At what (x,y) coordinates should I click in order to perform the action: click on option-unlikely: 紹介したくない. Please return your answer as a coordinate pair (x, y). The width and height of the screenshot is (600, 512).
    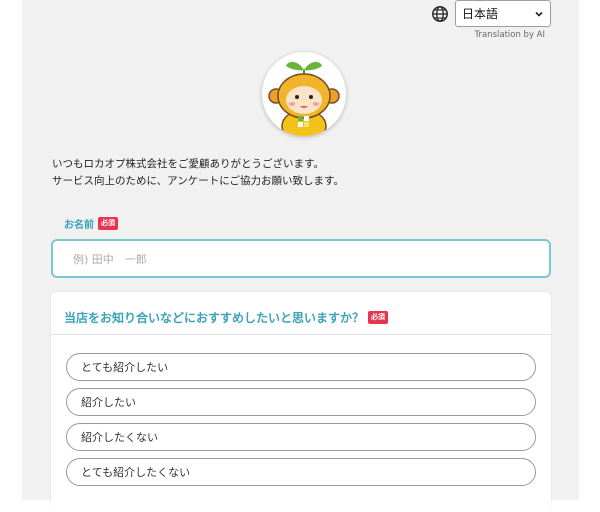
    Looking at the image, I should click on (301, 437).